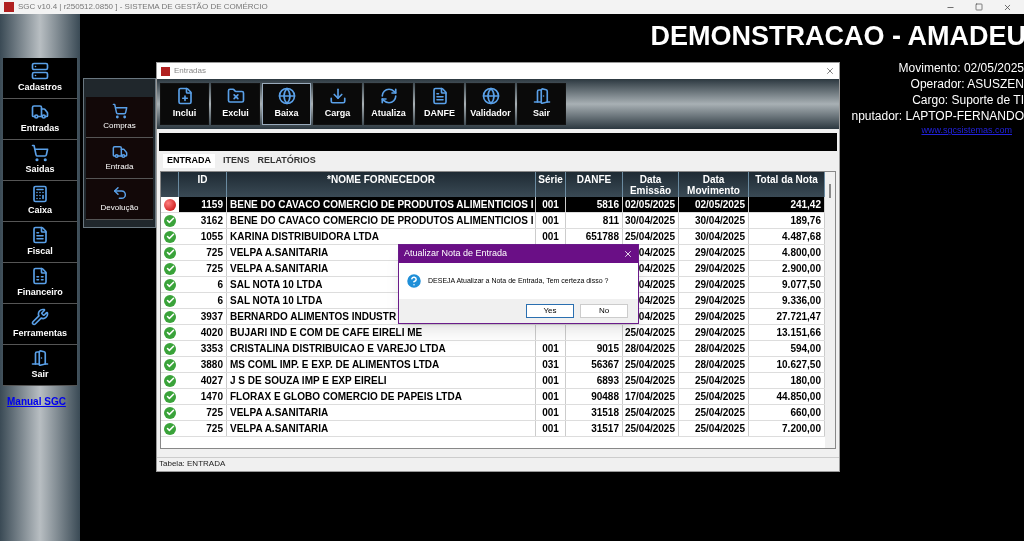  I want to click on toolbar-button: Baixa, so click(286, 104).